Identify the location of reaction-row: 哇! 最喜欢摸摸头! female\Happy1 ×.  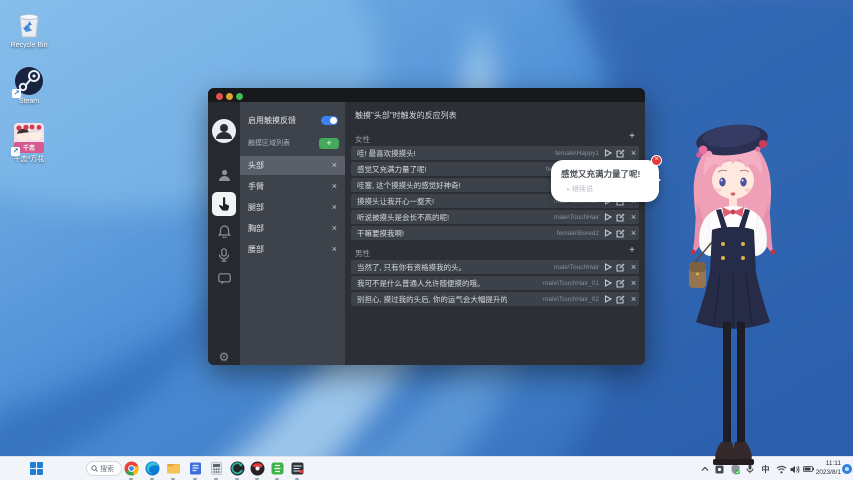
(495, 153).